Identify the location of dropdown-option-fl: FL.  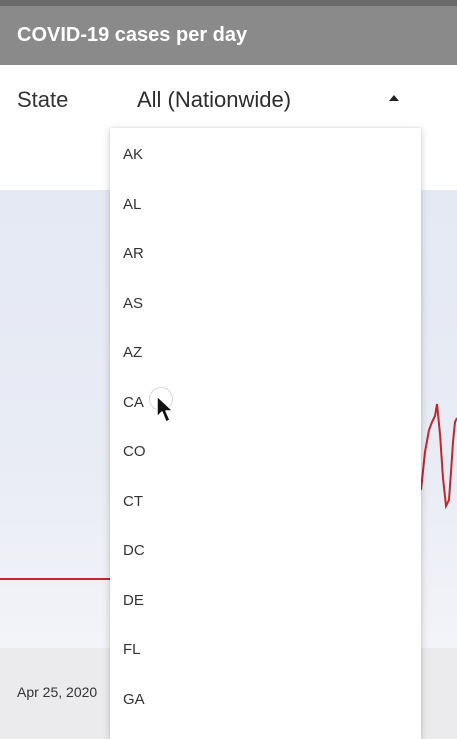
(265, 650).